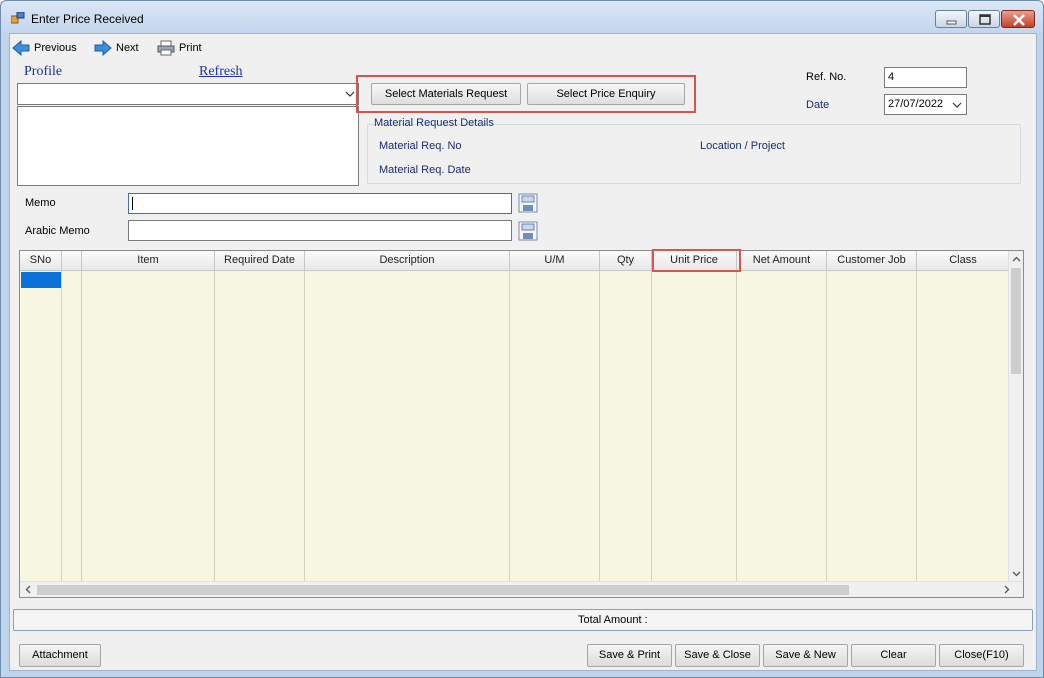  I want to click on scroll-down-icon, so click(1016, 573).